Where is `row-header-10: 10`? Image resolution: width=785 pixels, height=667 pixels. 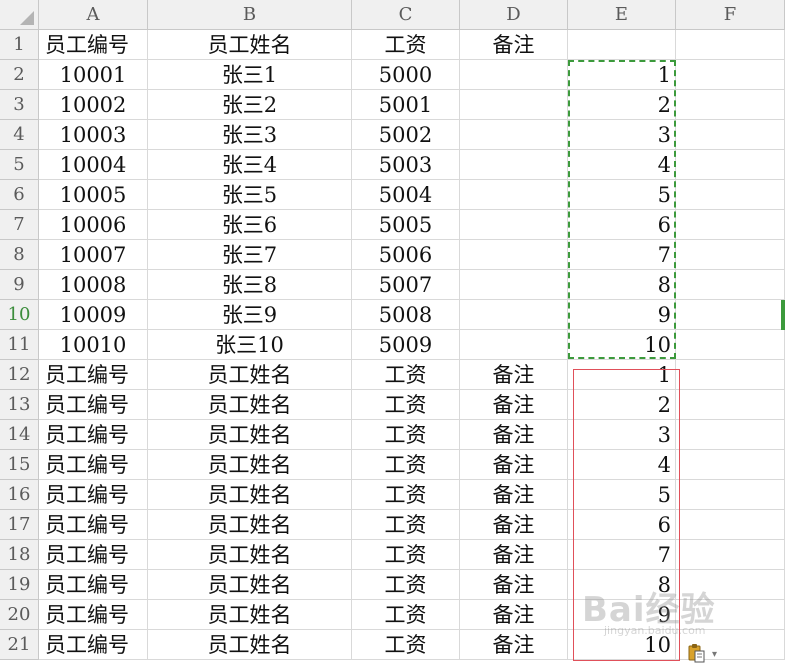
row-header-10: 10 is located at coordinates (19, 315).